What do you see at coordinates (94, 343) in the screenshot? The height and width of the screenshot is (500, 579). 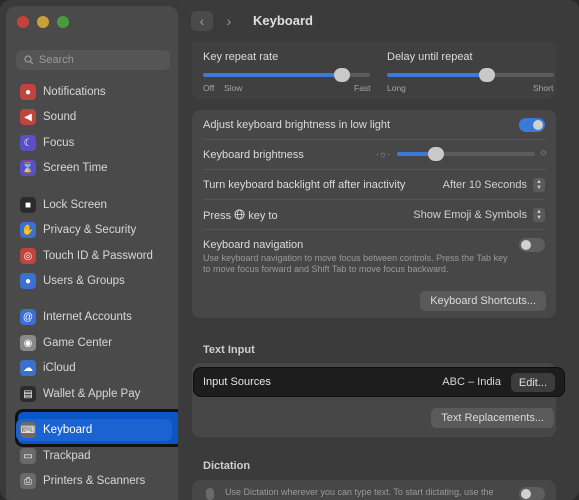 I see `sidebar-item-game-center: ◉ Game Center` at bounding box center [94, 343].